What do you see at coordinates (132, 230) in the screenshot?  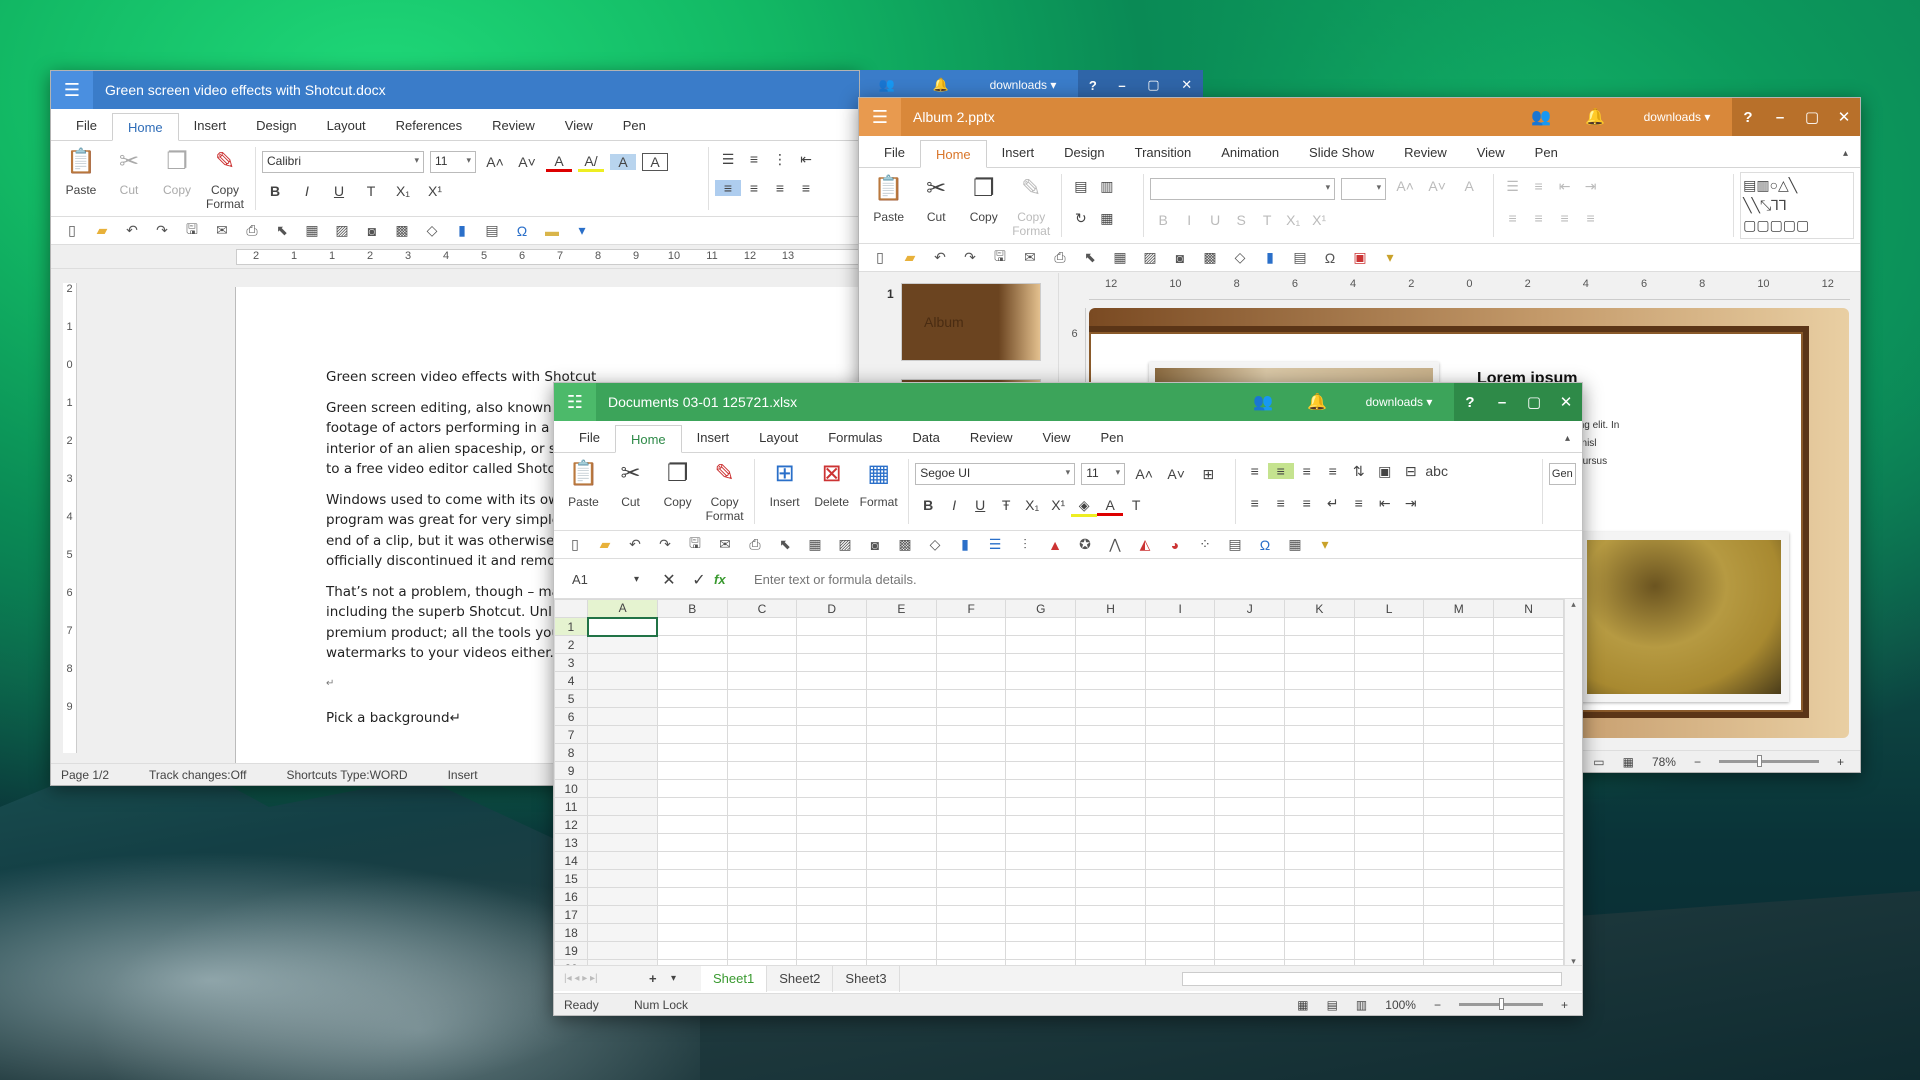 I see `undo-icon: ↶` at bounding box center [132, 230].